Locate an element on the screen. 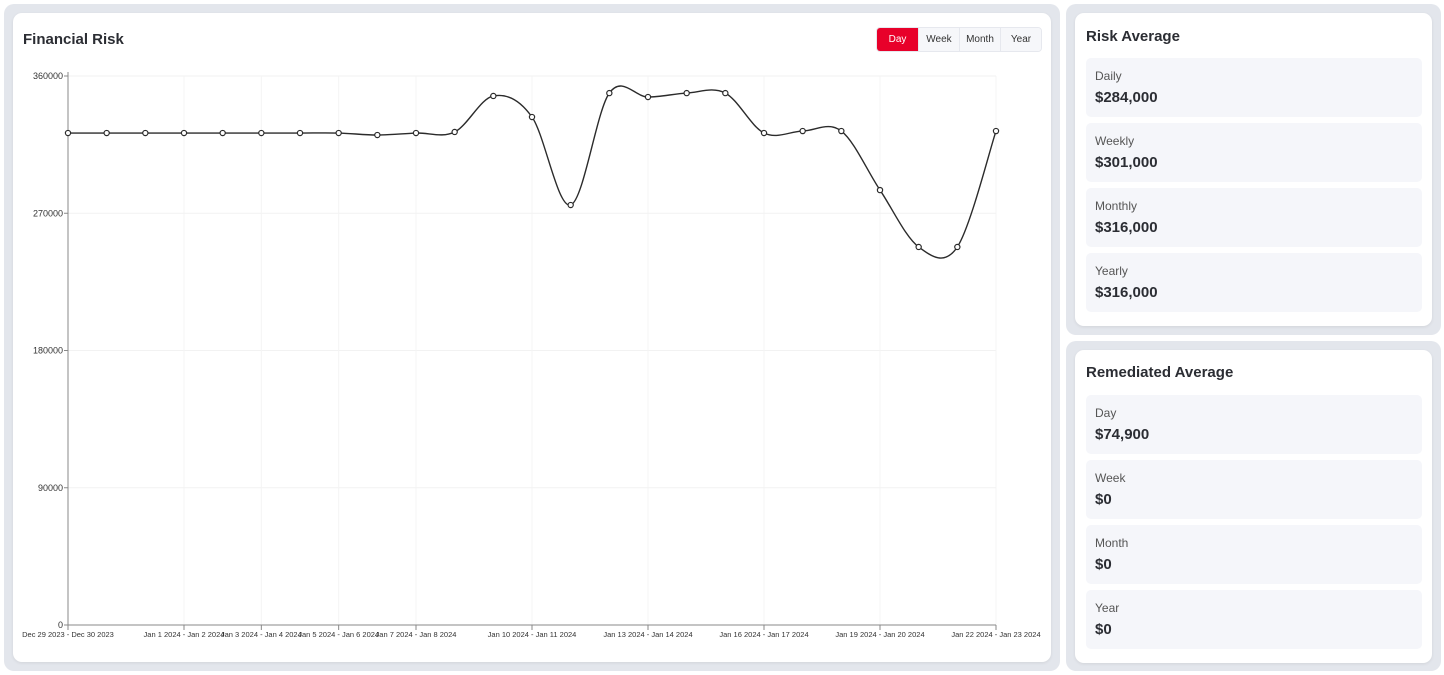 The height and width of the screenshot is (675, 1444). y-tick-label: 270000 is located at coordinates (48, 213).